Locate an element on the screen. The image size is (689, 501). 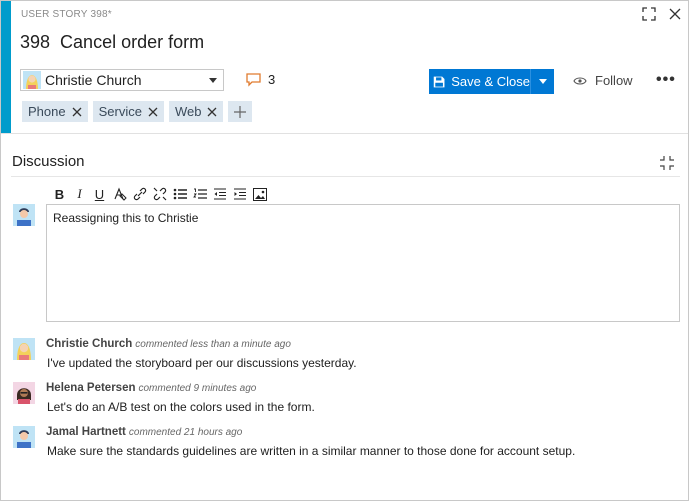
plus-icon is located at coordinates (240, 111).